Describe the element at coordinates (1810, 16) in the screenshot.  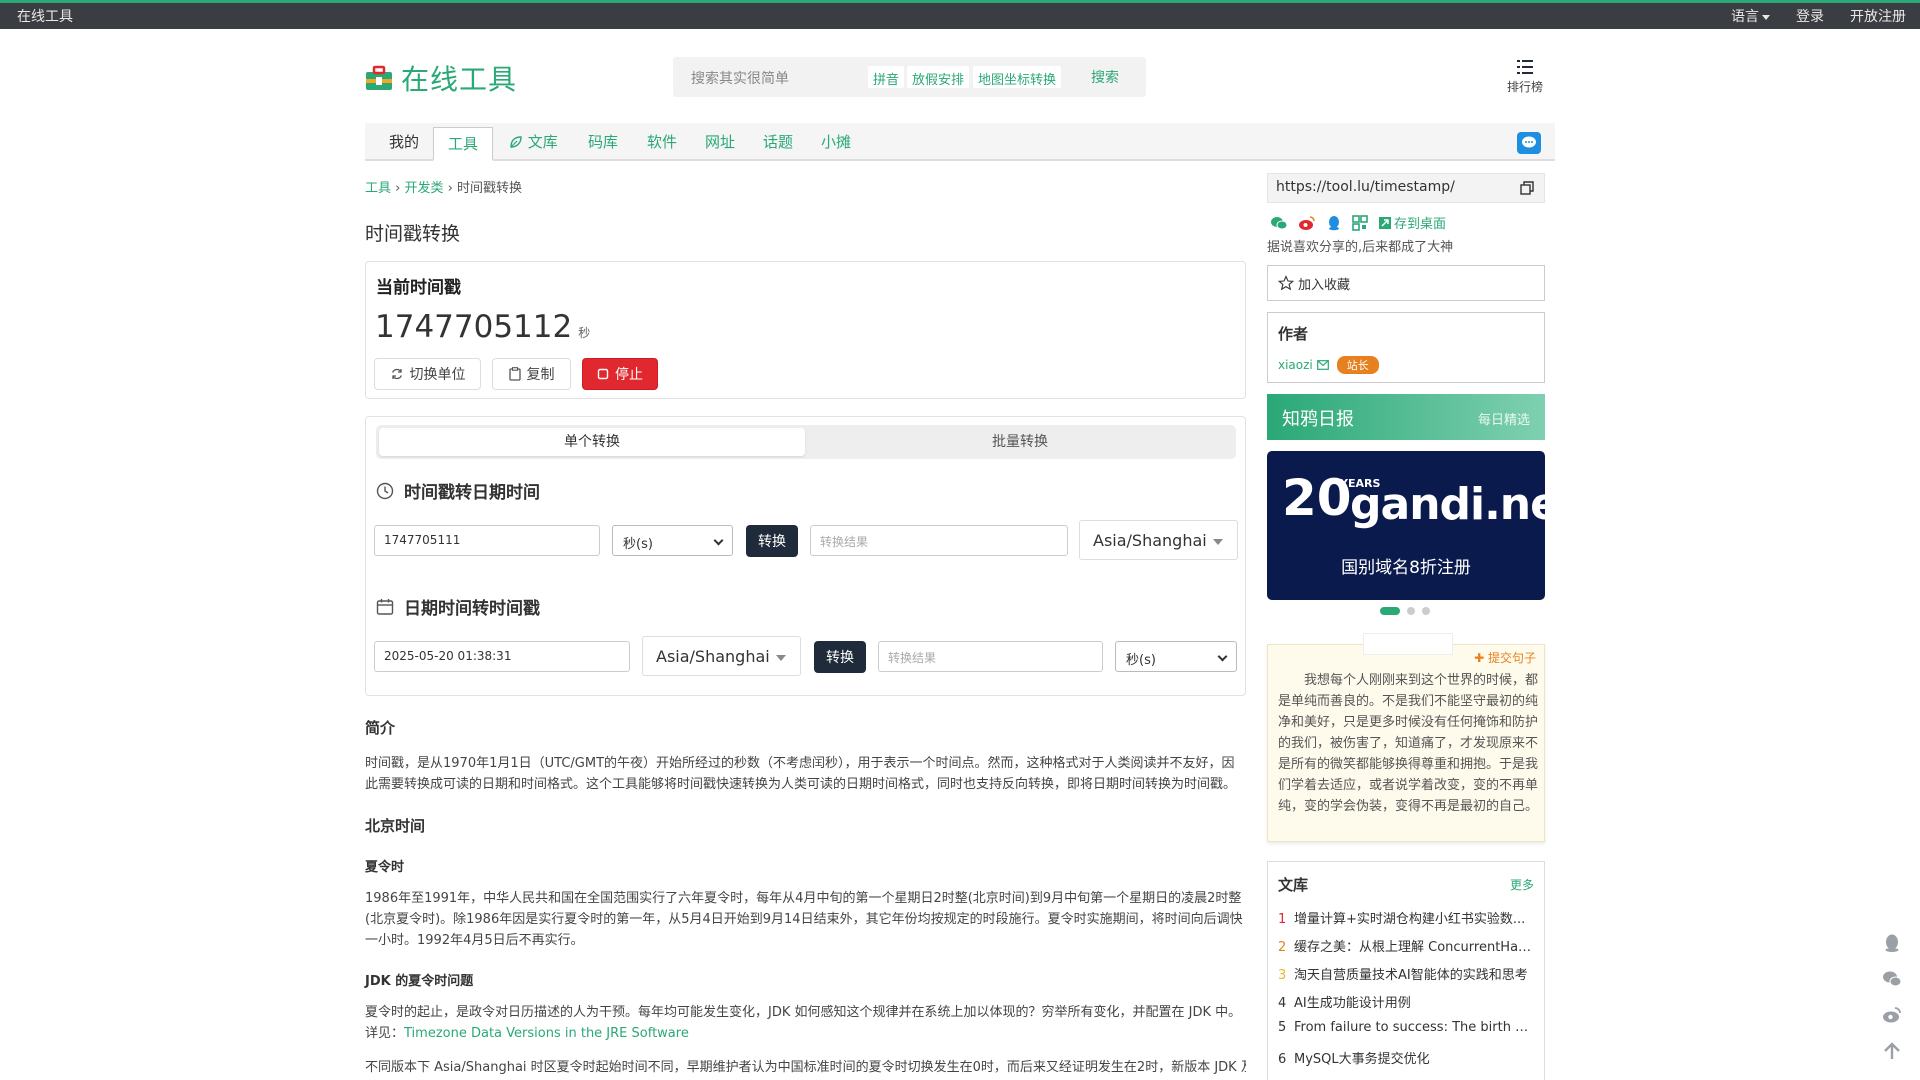
I see `login-link: 登录` at that location.